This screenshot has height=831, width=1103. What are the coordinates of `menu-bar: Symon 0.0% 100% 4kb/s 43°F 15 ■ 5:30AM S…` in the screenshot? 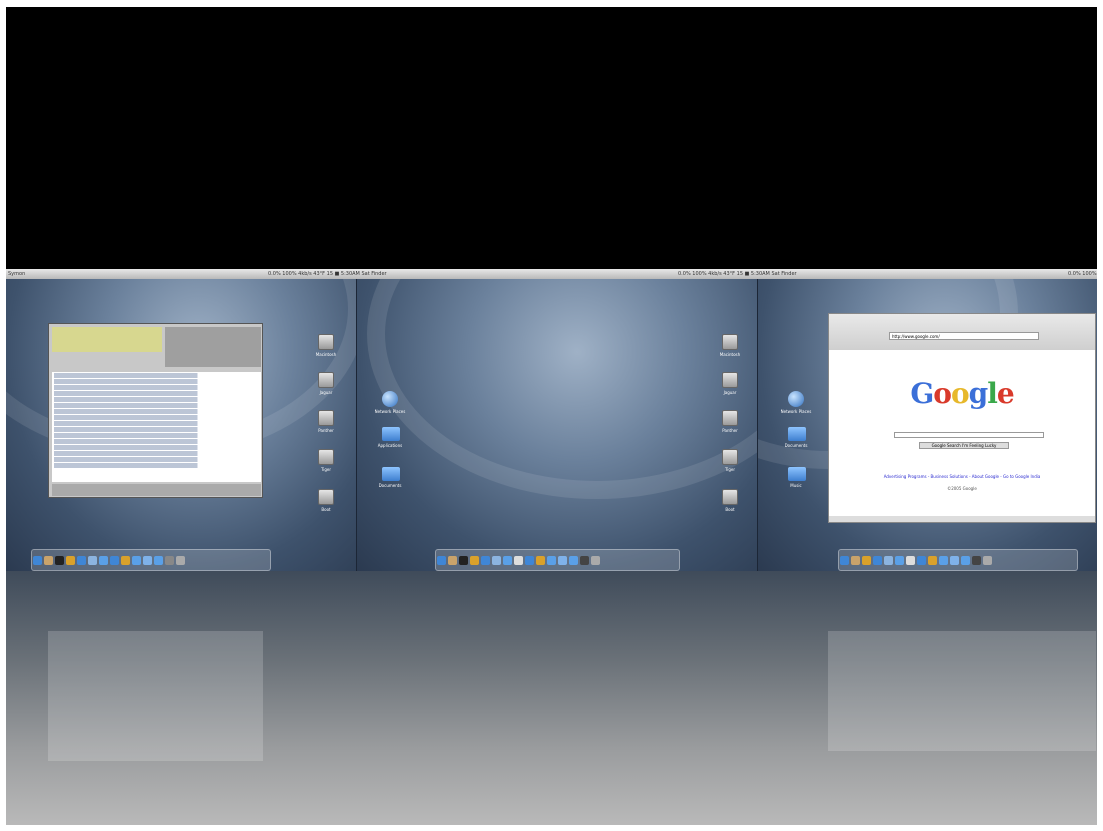 It's located at (551, 274).